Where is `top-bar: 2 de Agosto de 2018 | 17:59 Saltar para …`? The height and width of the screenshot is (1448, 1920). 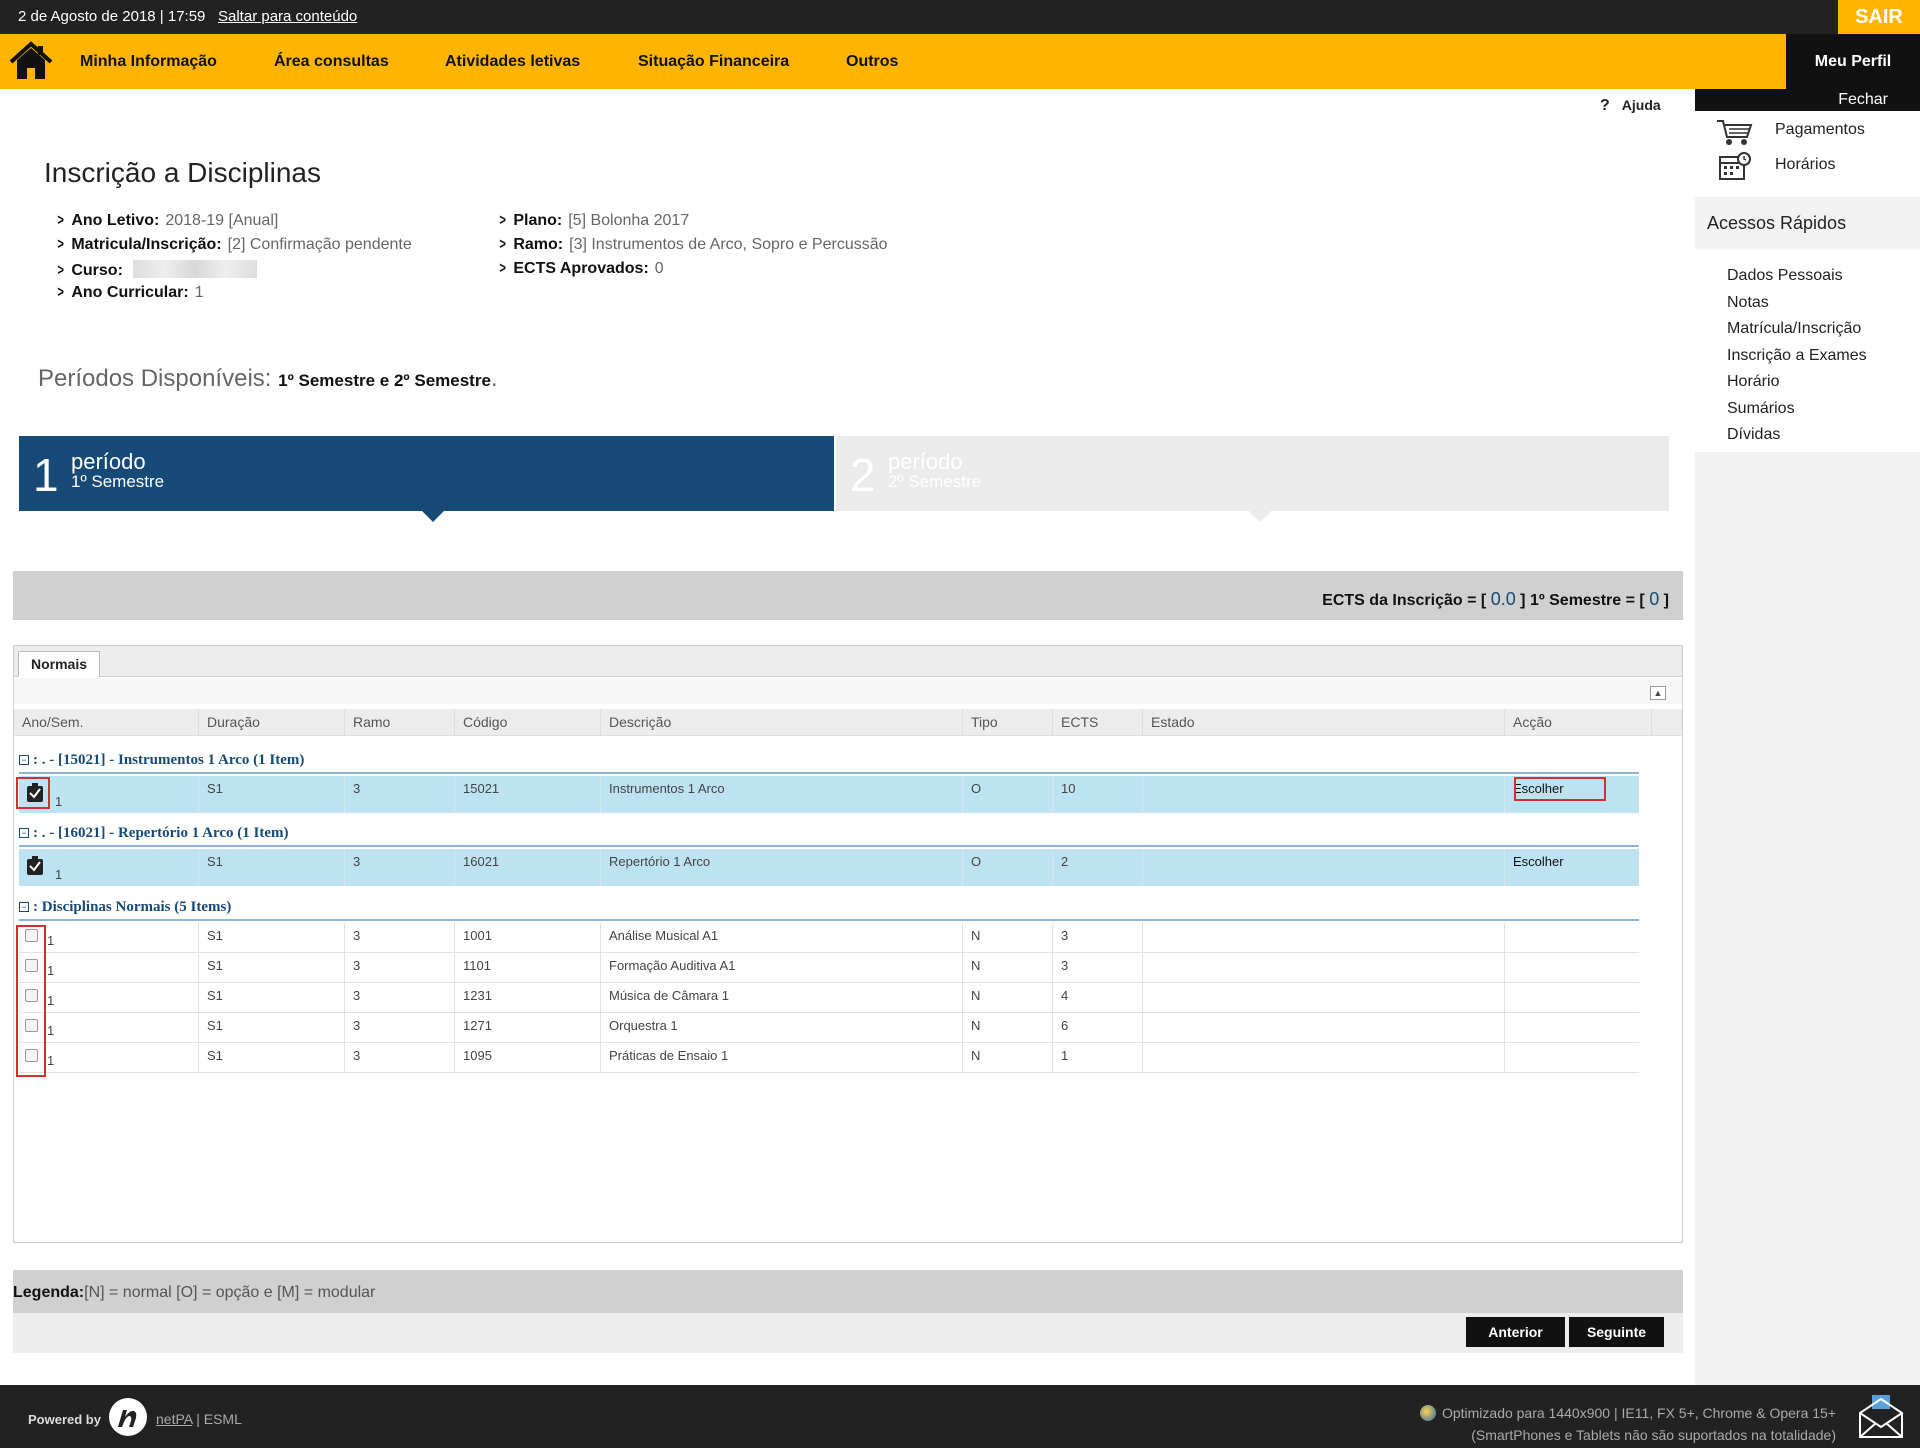
top-bar: 2 de Agosto de 2018 | 17:59 Saltar para … is located at coordinates (960, 17).